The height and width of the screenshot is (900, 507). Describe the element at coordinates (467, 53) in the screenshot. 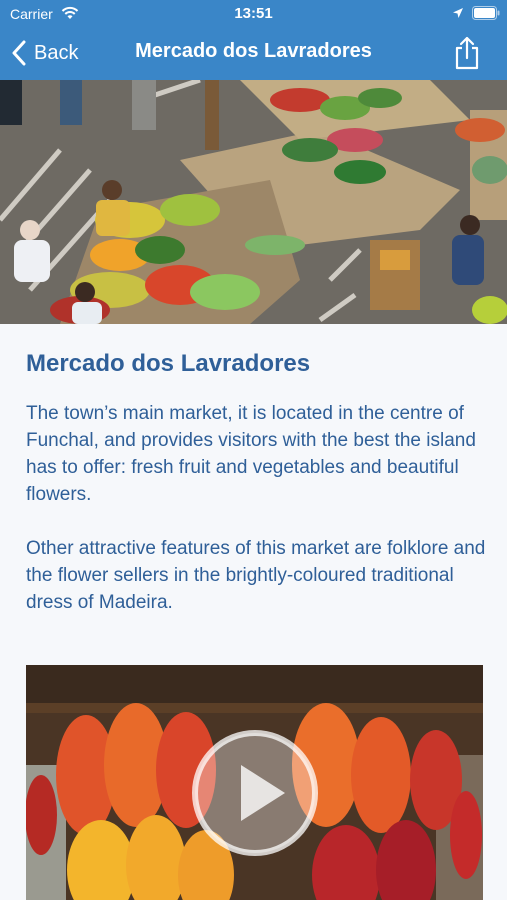

I see `share-icon` at that location.